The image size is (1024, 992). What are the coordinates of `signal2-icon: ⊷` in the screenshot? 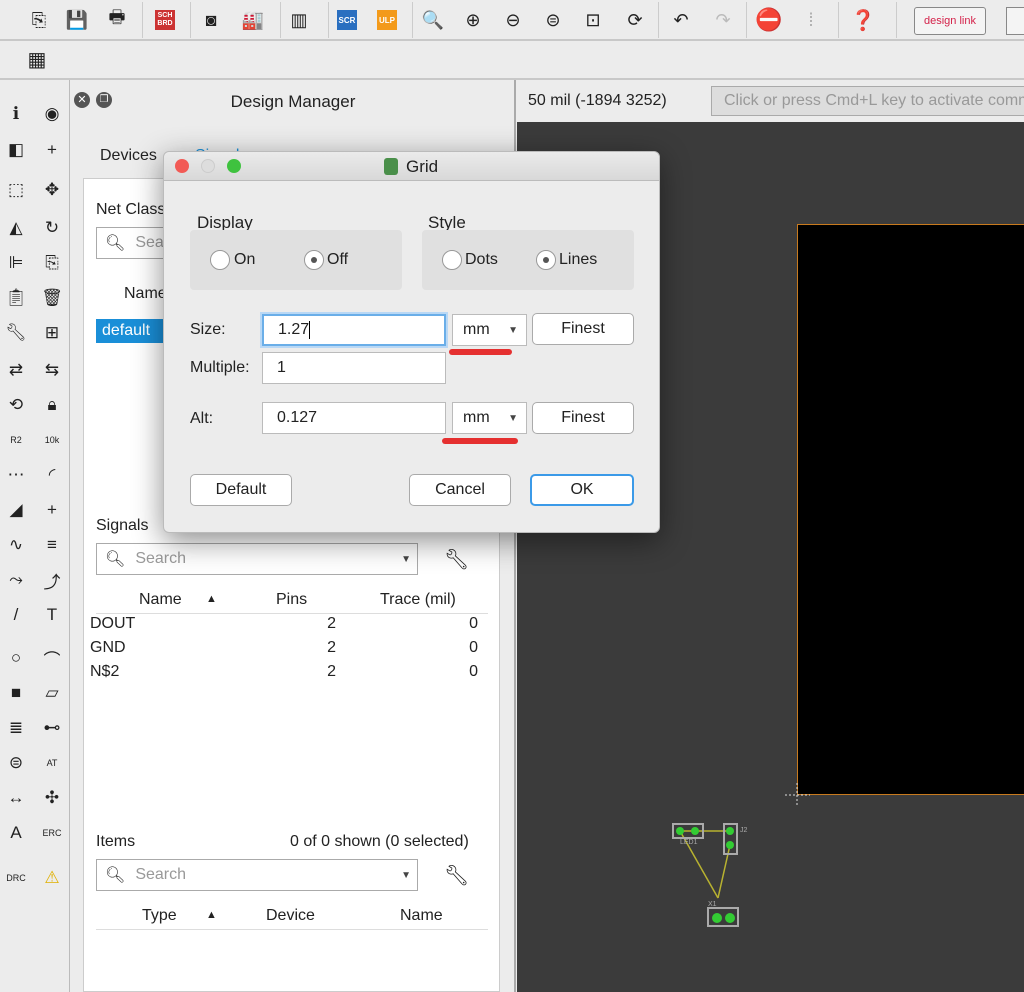 It's located at (52, 728).